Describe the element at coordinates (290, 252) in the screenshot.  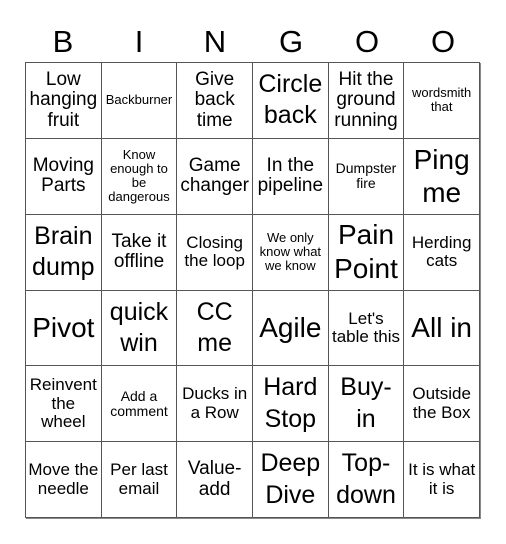
I see `bingo-cell: We only know what we know` at that location.